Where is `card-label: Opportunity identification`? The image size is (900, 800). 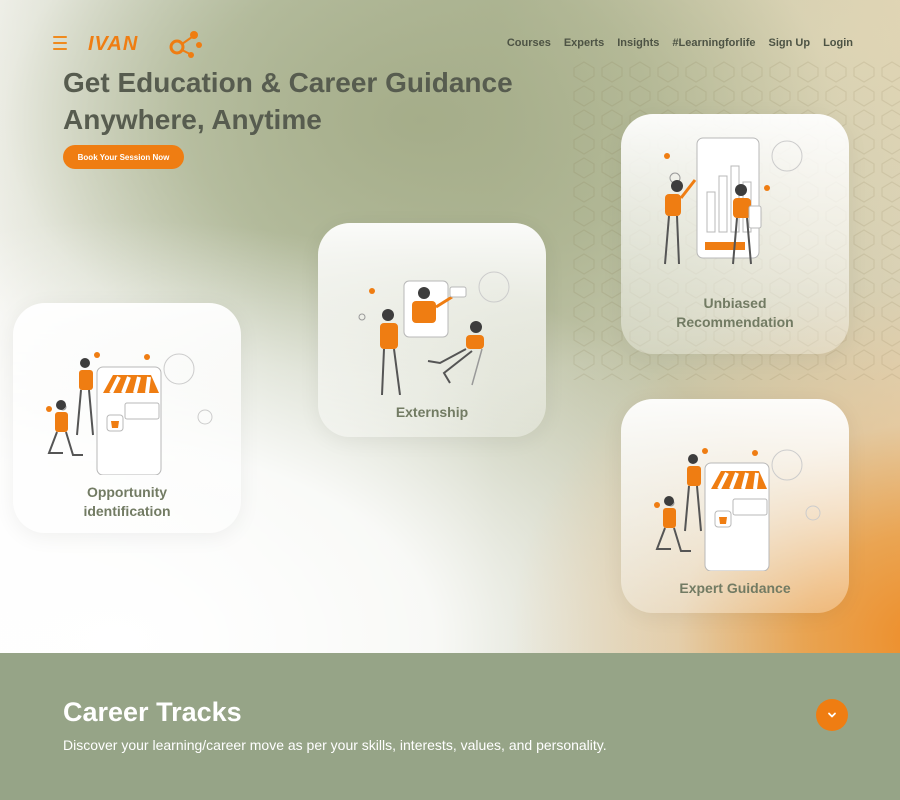 card-label: Opportunity identification is located at coordinates (127, 501).